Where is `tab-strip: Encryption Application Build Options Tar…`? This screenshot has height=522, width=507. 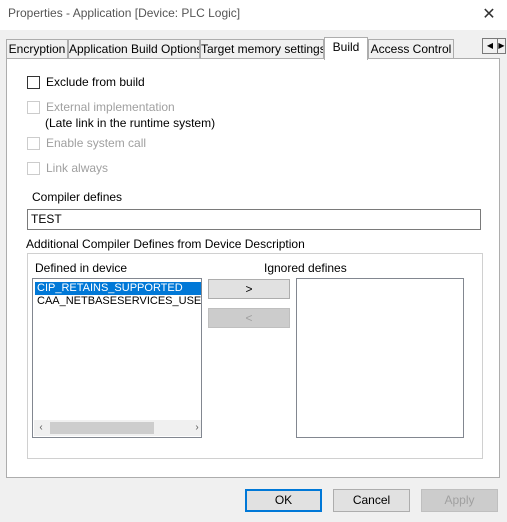 tab-strip: Encryption Application Build Options Tar… is located at coordinates (242, 48).